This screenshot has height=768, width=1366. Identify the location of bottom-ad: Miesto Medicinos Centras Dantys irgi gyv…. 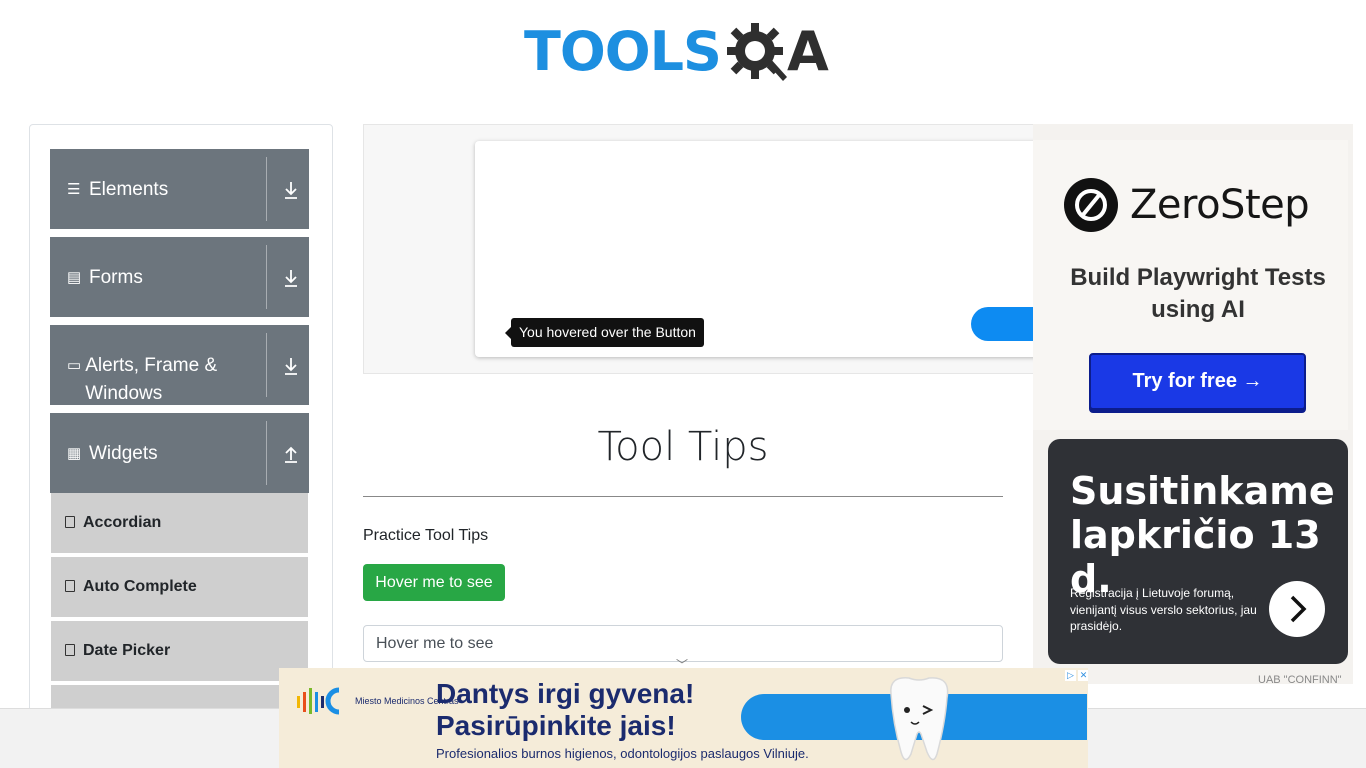
(683, 718).